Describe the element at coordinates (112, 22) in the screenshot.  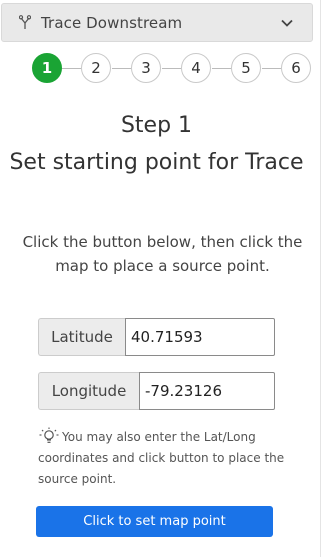
I see `panel-title: Trace Downstream` at that location.